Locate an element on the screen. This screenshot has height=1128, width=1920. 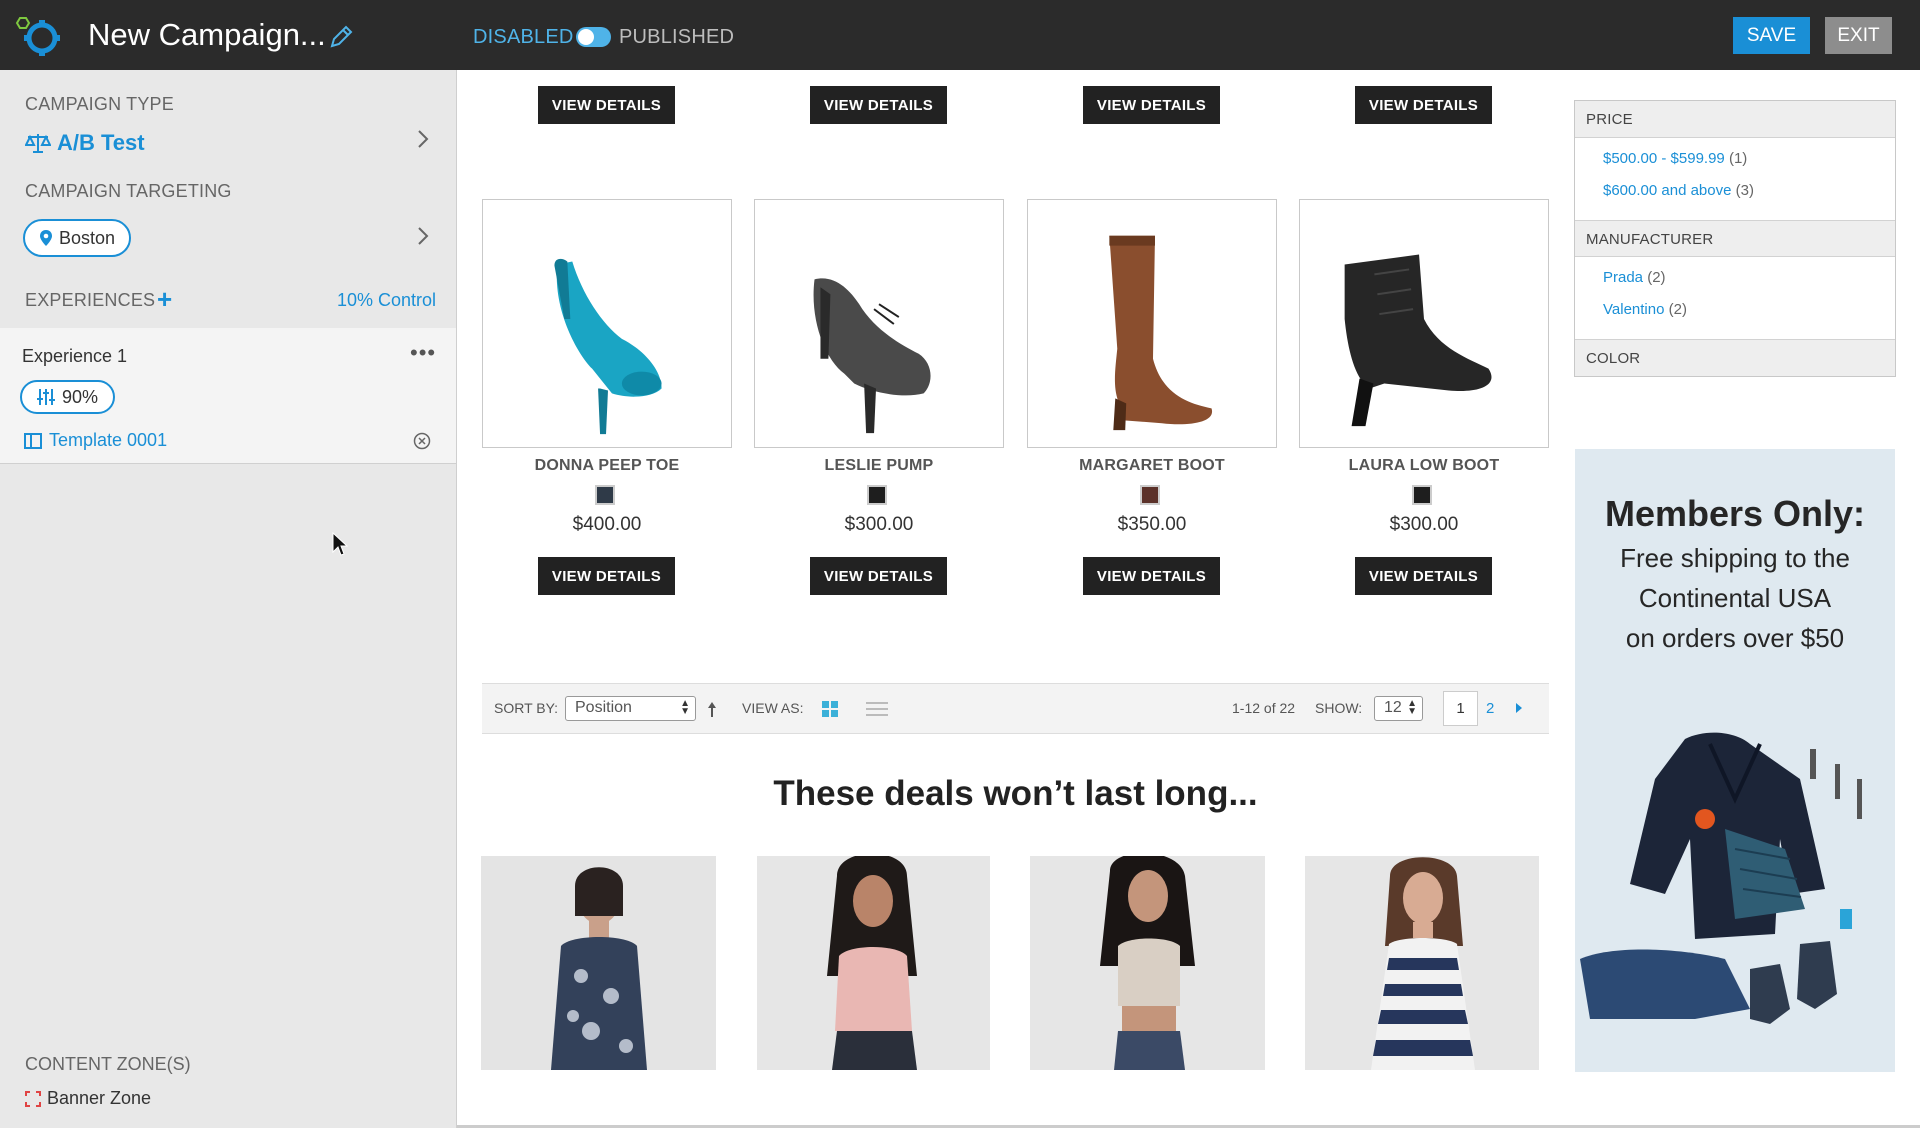
outfit-flatlay-image is located at coordinates (1721, 878).